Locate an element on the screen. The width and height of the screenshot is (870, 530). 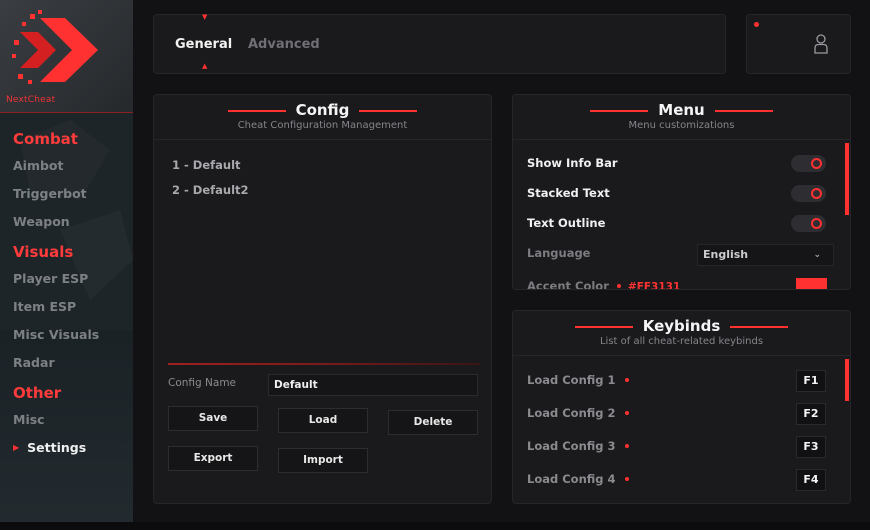
menu-header: Menu Menu customizations is located at coordinates (681, 115).